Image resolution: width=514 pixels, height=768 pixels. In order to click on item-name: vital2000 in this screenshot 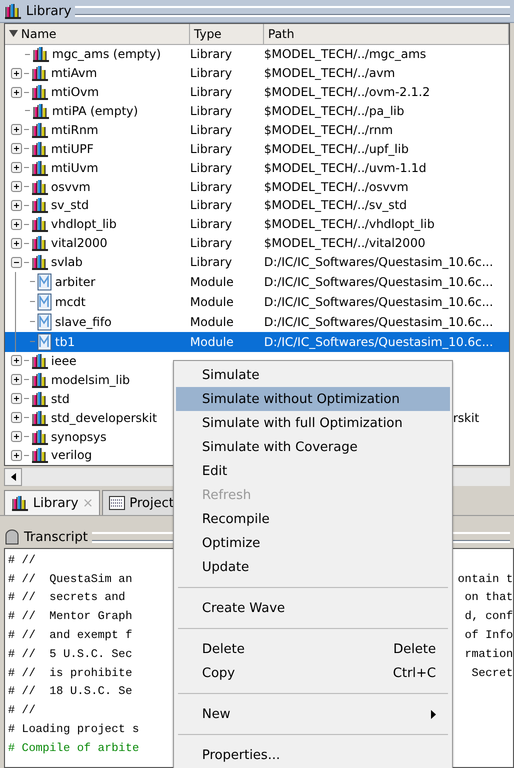, I will do `click(79, 243)`.